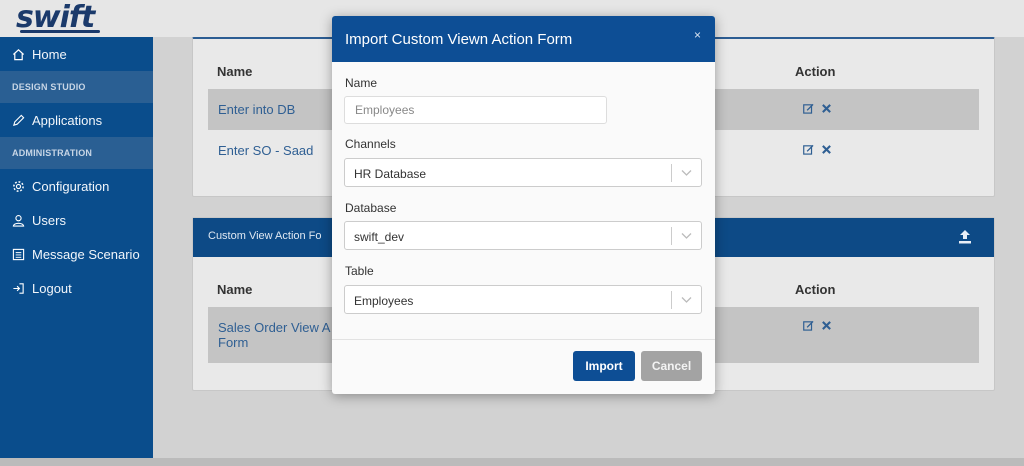  What do you see at coordinates (523, 299) in the screenshot?
I see `table-select: Employees` at bounding box center [523, 299].